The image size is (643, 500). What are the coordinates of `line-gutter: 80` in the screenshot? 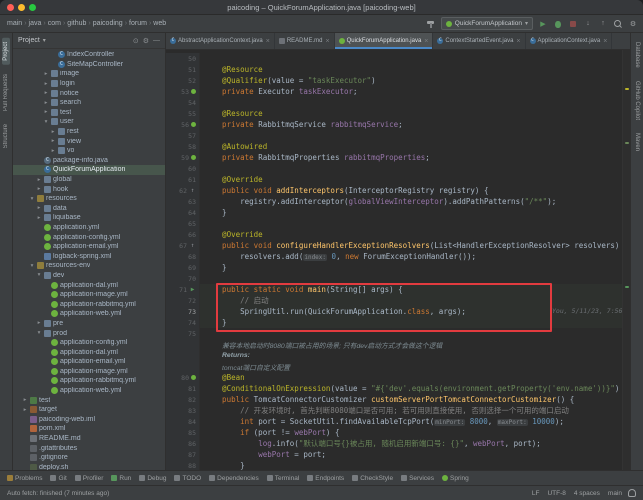 It's located at (183, 377).